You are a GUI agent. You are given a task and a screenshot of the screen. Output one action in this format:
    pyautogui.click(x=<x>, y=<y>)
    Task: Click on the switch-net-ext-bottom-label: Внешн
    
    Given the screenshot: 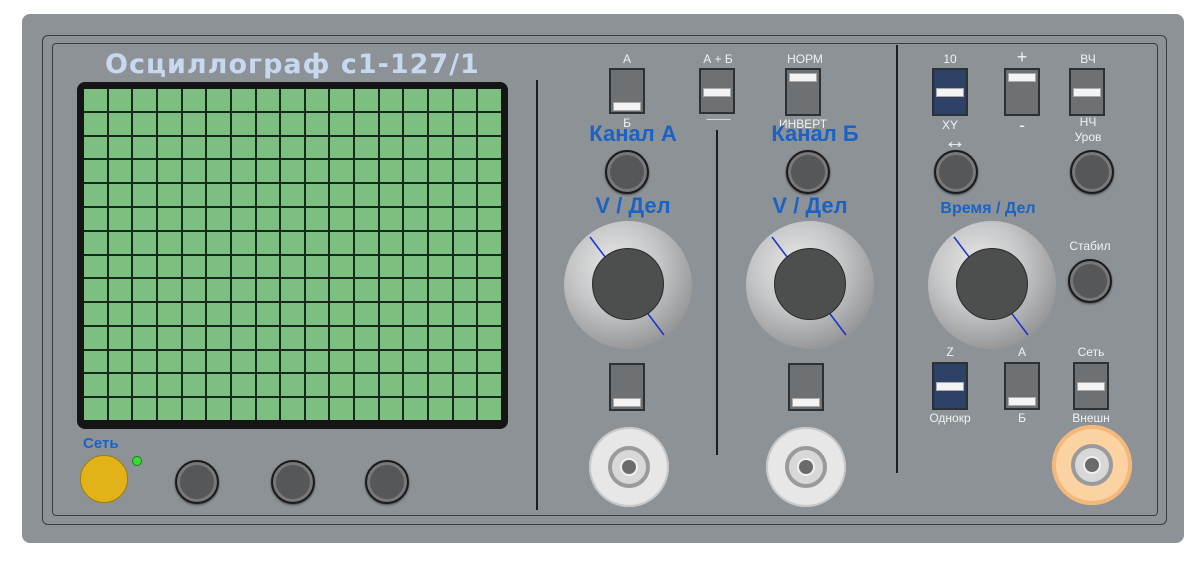 What is the action you would take?
    pyautogui.click(x=1091, y=418)
    